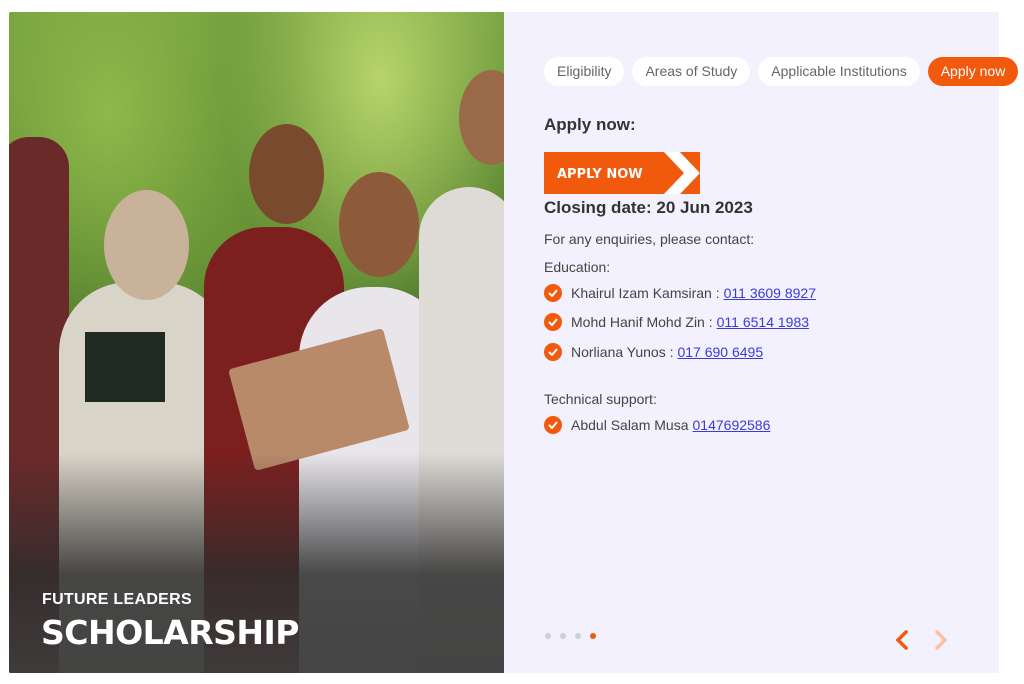  What do you see at coordinates (973, 71) in the screenshot?
I see `tab-apply-now: Apply now` at bounding box center [973, 71].